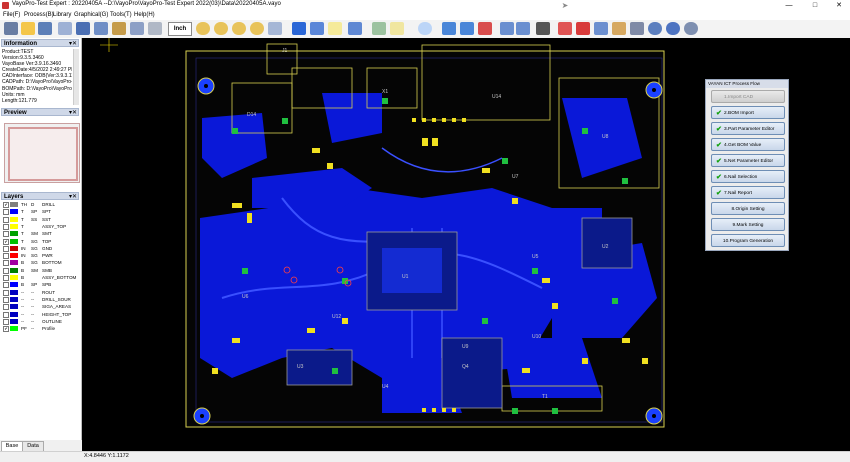  Describe the element at coordinates (41, 248) in the screenshot. I see `layer-row: IN SG GND` at that location.